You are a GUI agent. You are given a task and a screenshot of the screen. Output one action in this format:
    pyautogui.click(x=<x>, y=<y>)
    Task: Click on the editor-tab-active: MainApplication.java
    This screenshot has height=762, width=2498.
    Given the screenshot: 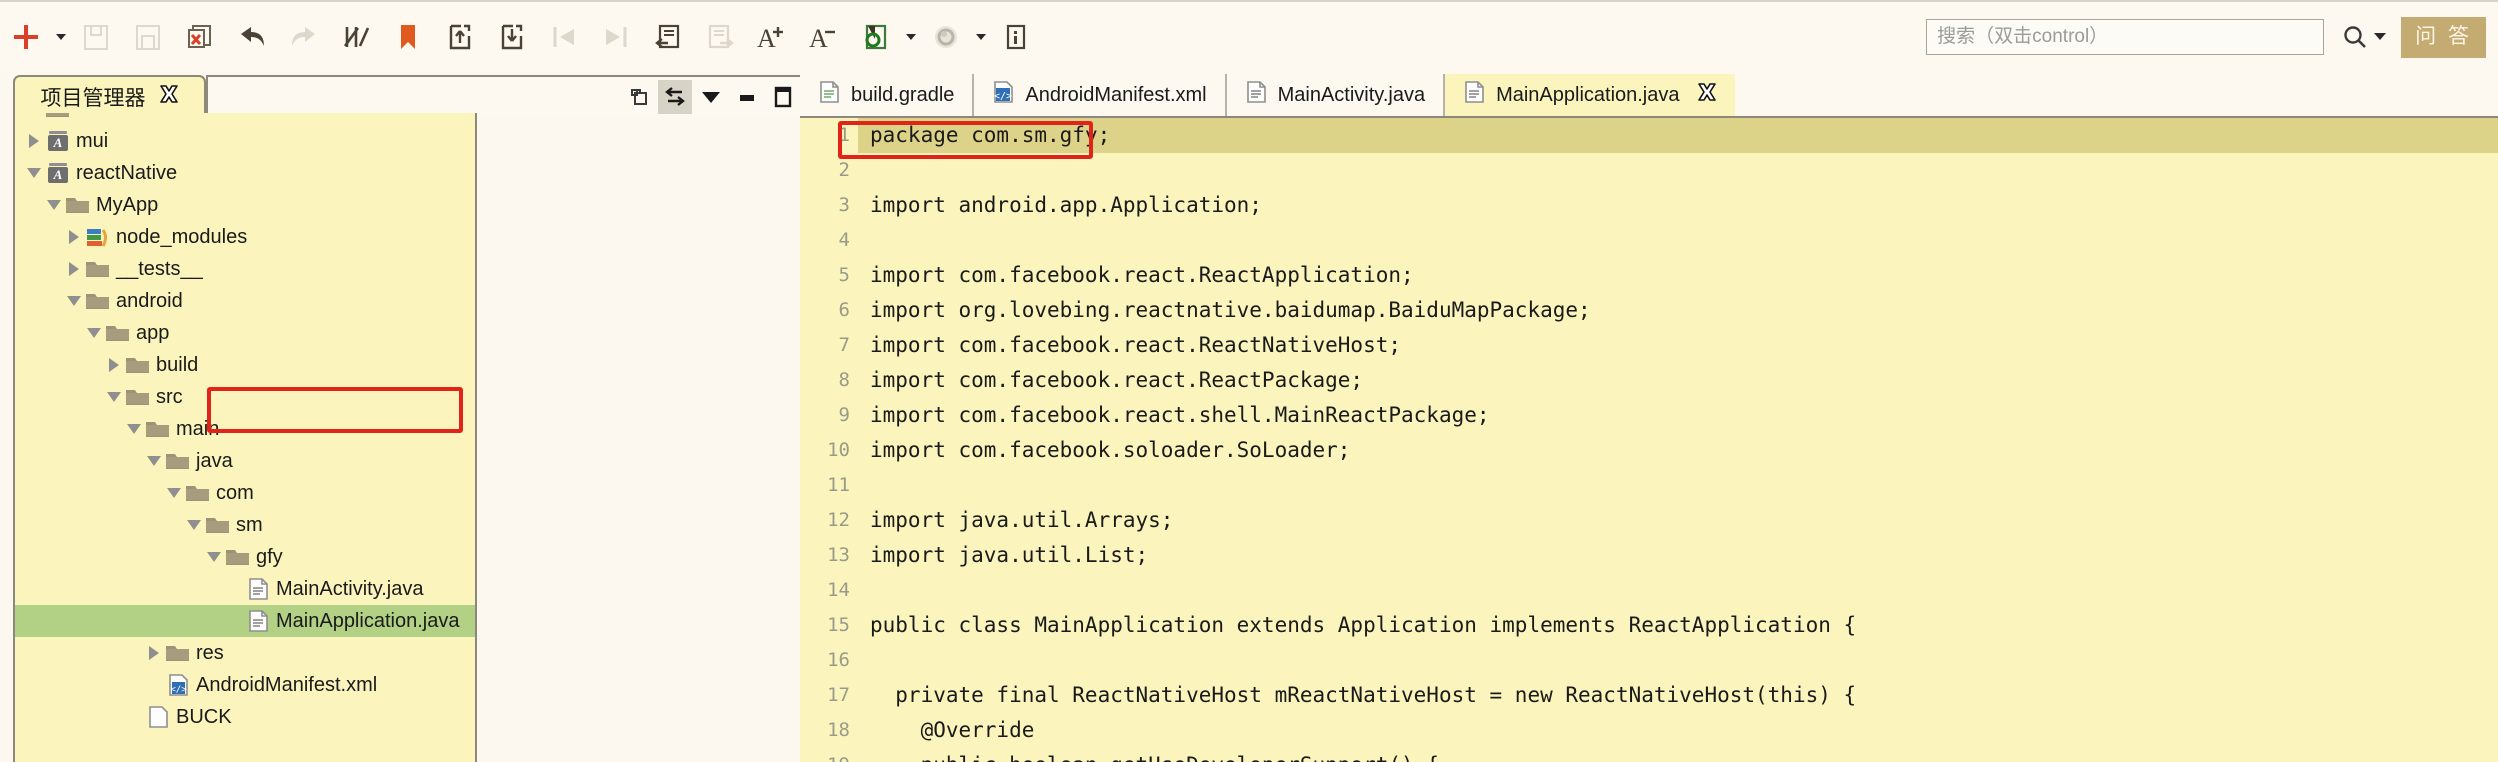 What is the action you would take?
    pyautogui.click(x=1590, y=95)
    